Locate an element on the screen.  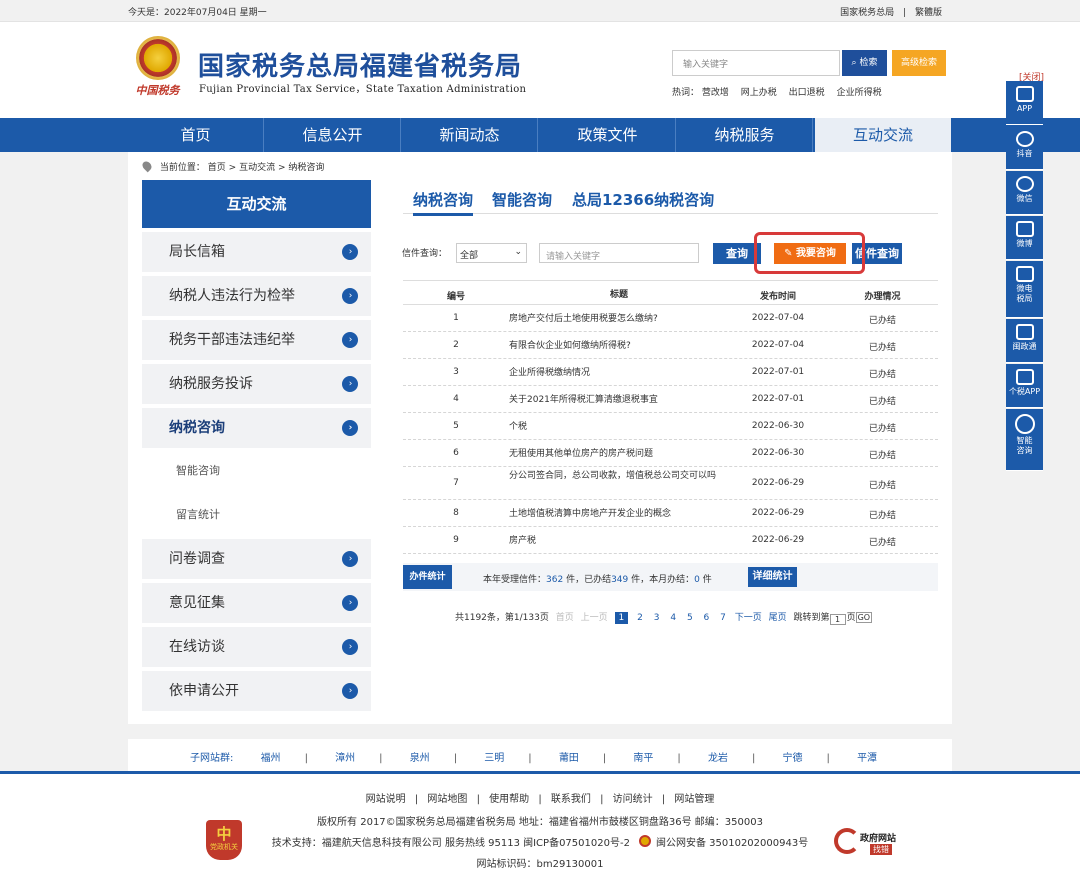
nav-info-public: 信息公开 is located at coordinates (333, 135).